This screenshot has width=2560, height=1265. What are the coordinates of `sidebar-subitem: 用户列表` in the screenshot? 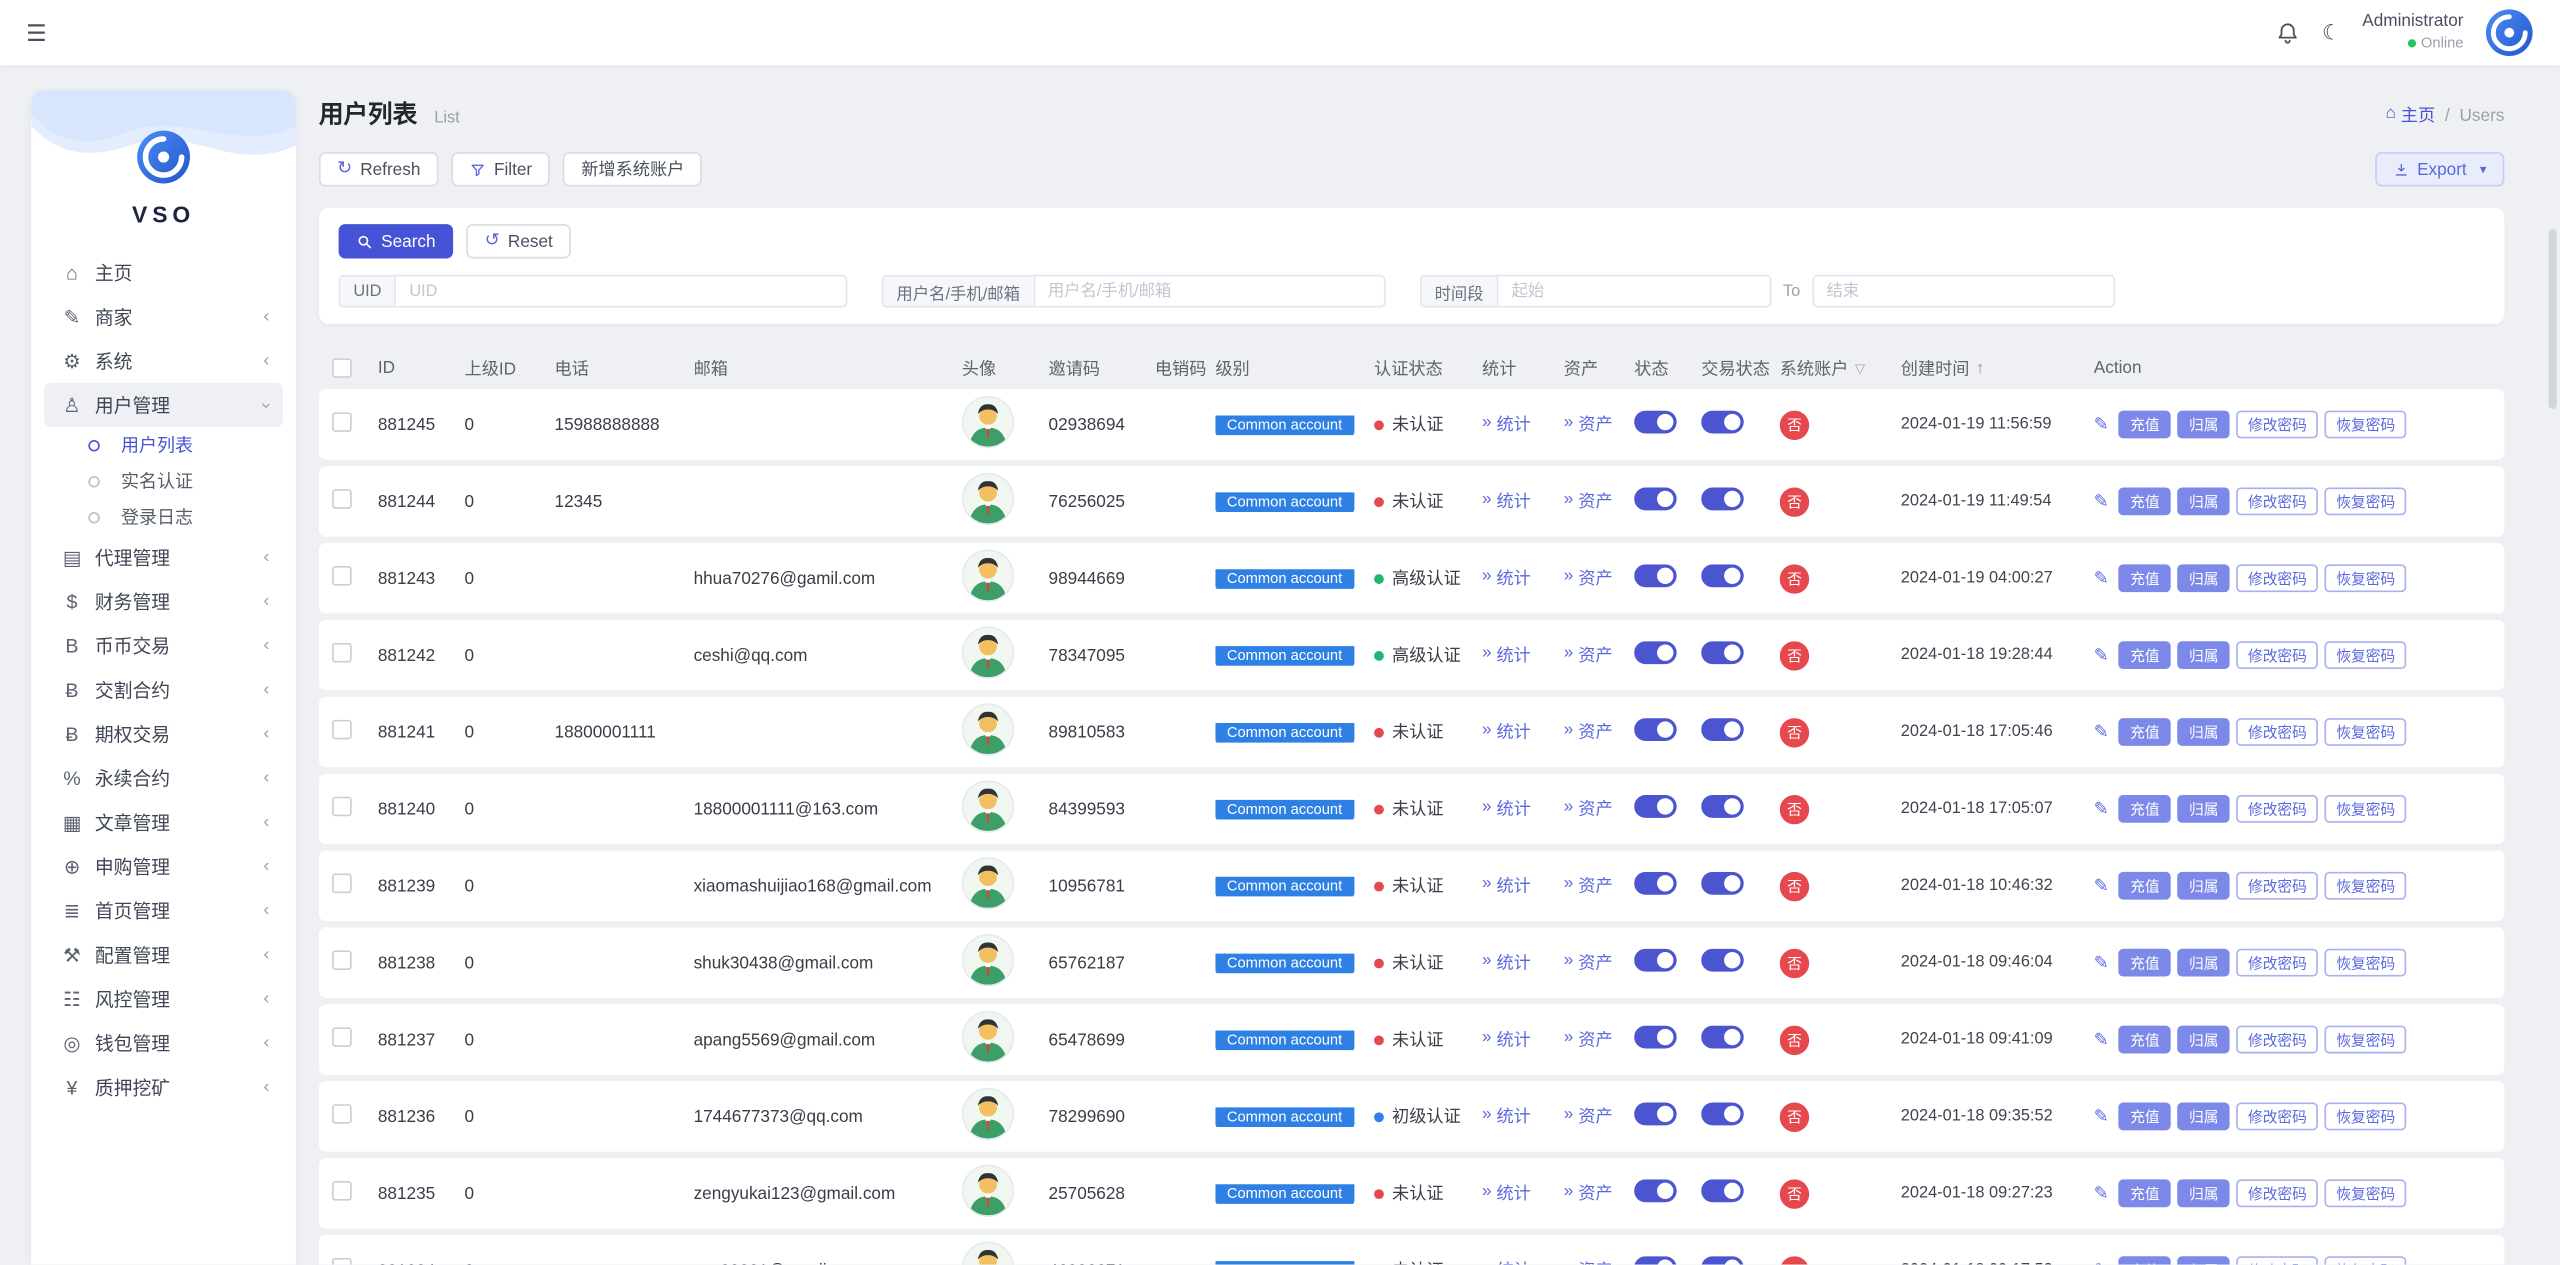 It's located at (163, 445).